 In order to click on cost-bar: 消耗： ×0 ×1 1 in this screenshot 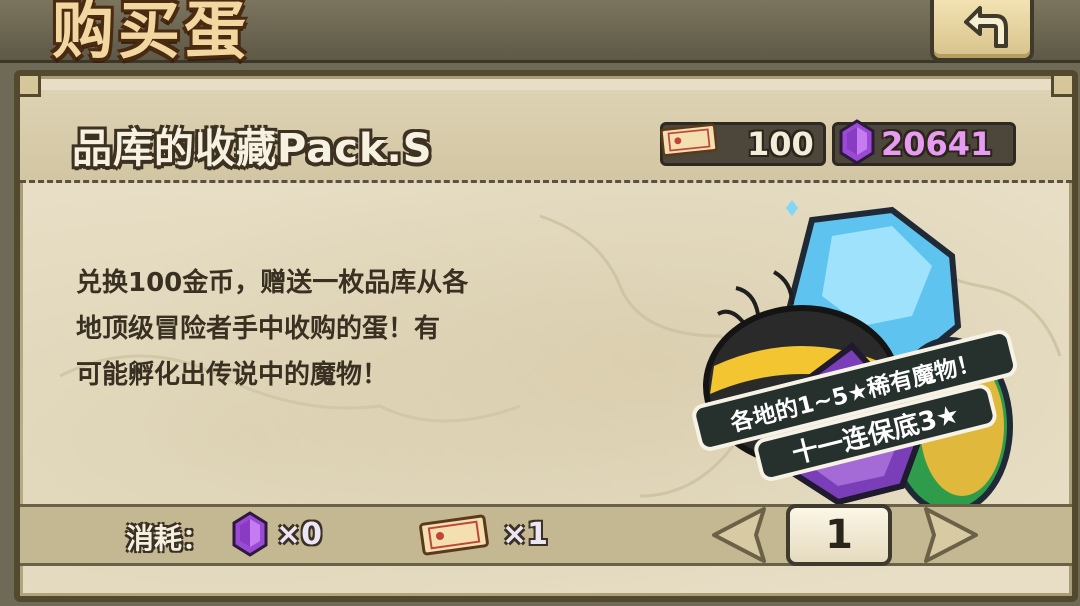, I will do `click(546, 535)`.